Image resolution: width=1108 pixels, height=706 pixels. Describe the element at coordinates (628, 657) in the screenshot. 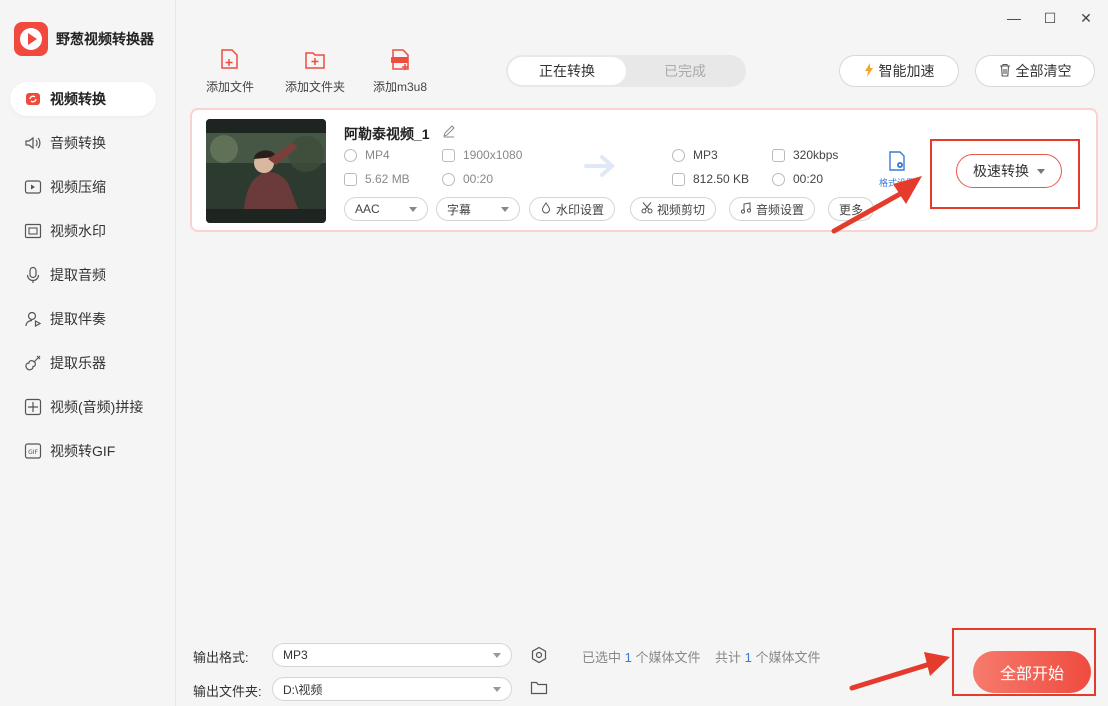

I see `selected-count-value: 1` at that location.